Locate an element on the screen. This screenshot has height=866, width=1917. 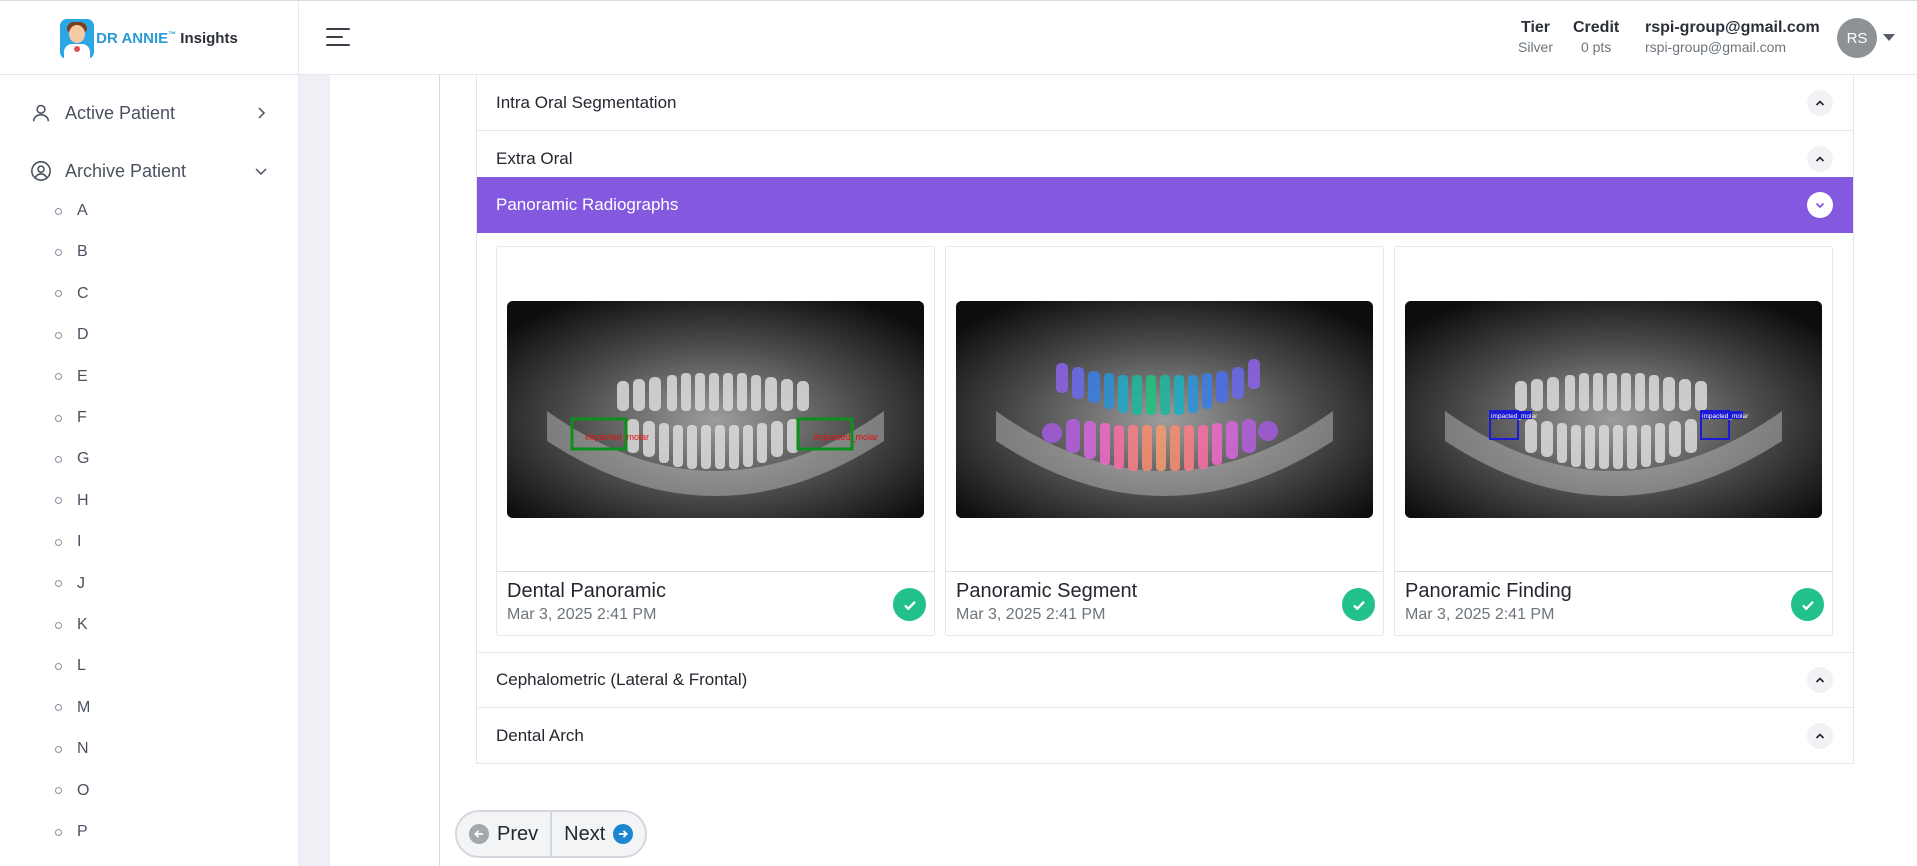
accordion-intra-oral-segmentation: Intra Oral Segmentation is located at coordinates (1165, 103).